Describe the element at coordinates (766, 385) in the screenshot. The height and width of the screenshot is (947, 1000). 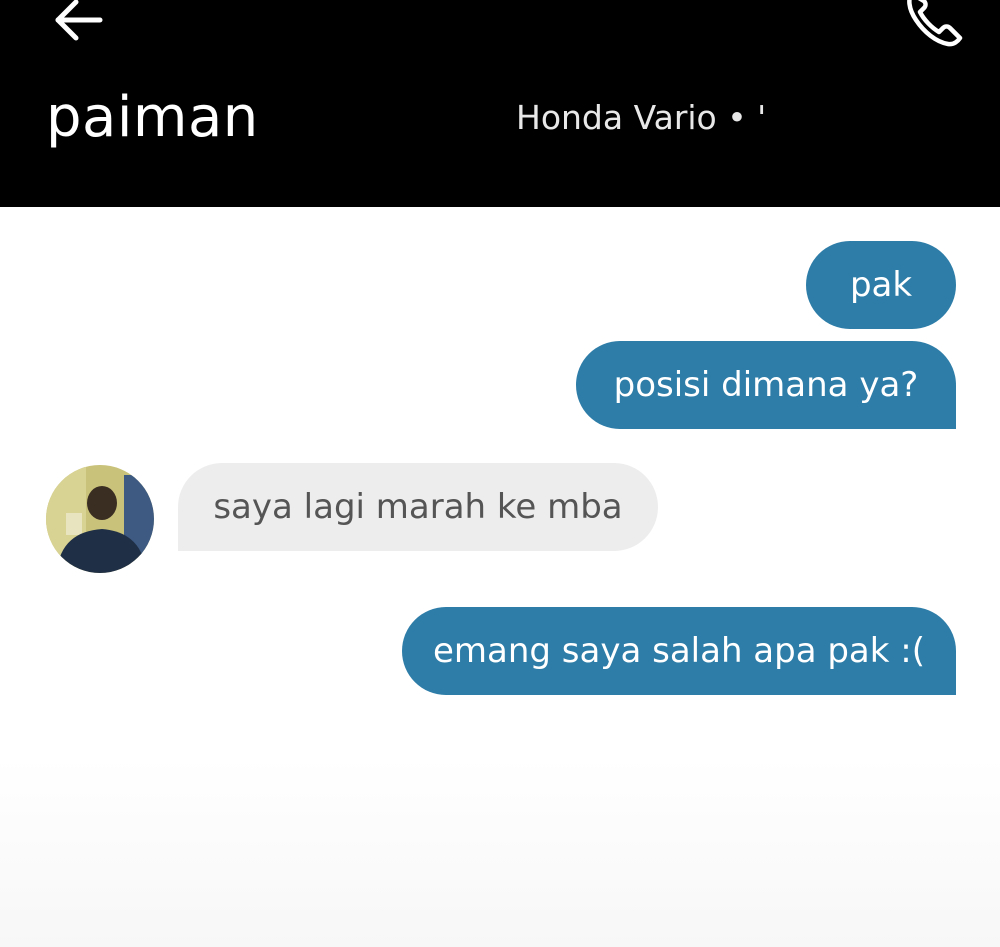
I see `outgoing-message-bubble: posisi dimana ya?` at that location.